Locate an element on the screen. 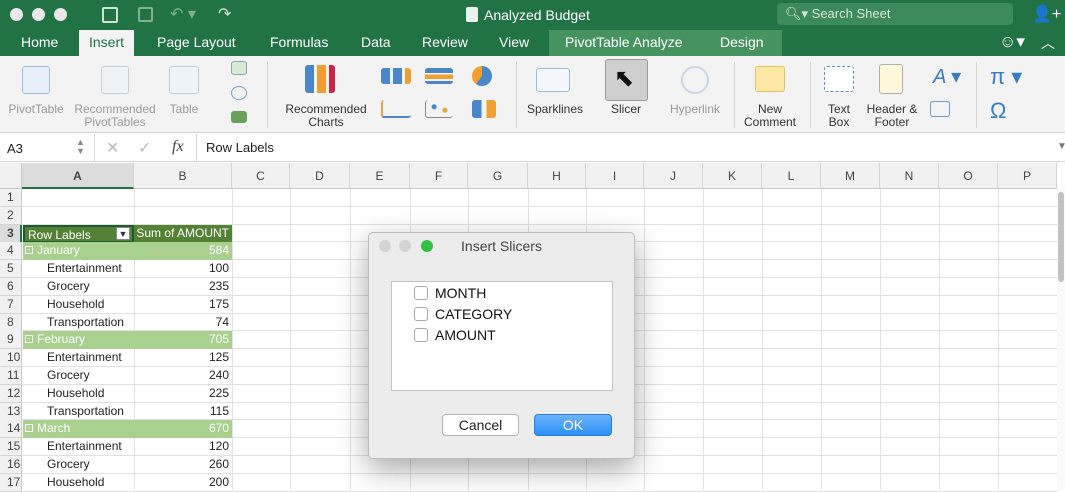 This screenshot has width=1065, height=492. header-footer-button: Header & Footer is located at coordinates (892, 116).